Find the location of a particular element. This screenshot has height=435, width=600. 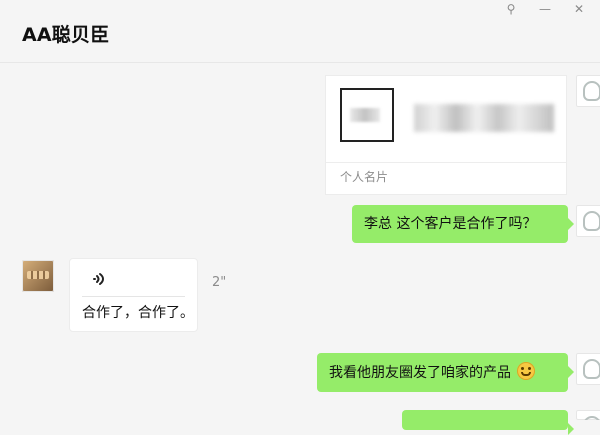

voice-message: 合作了，合作了。 is located at coordinates (133, 295).